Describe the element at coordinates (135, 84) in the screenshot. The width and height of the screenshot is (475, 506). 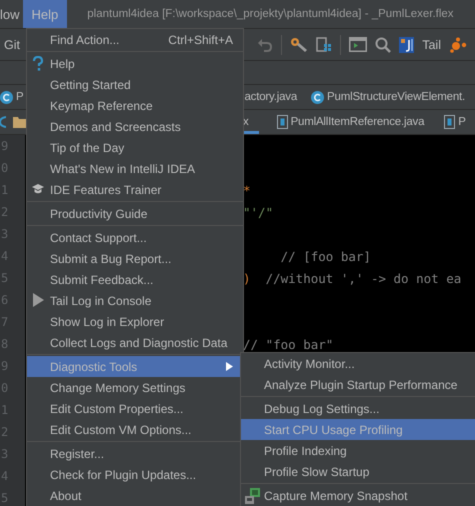
I see `menu-item: Getting Started` at that location.